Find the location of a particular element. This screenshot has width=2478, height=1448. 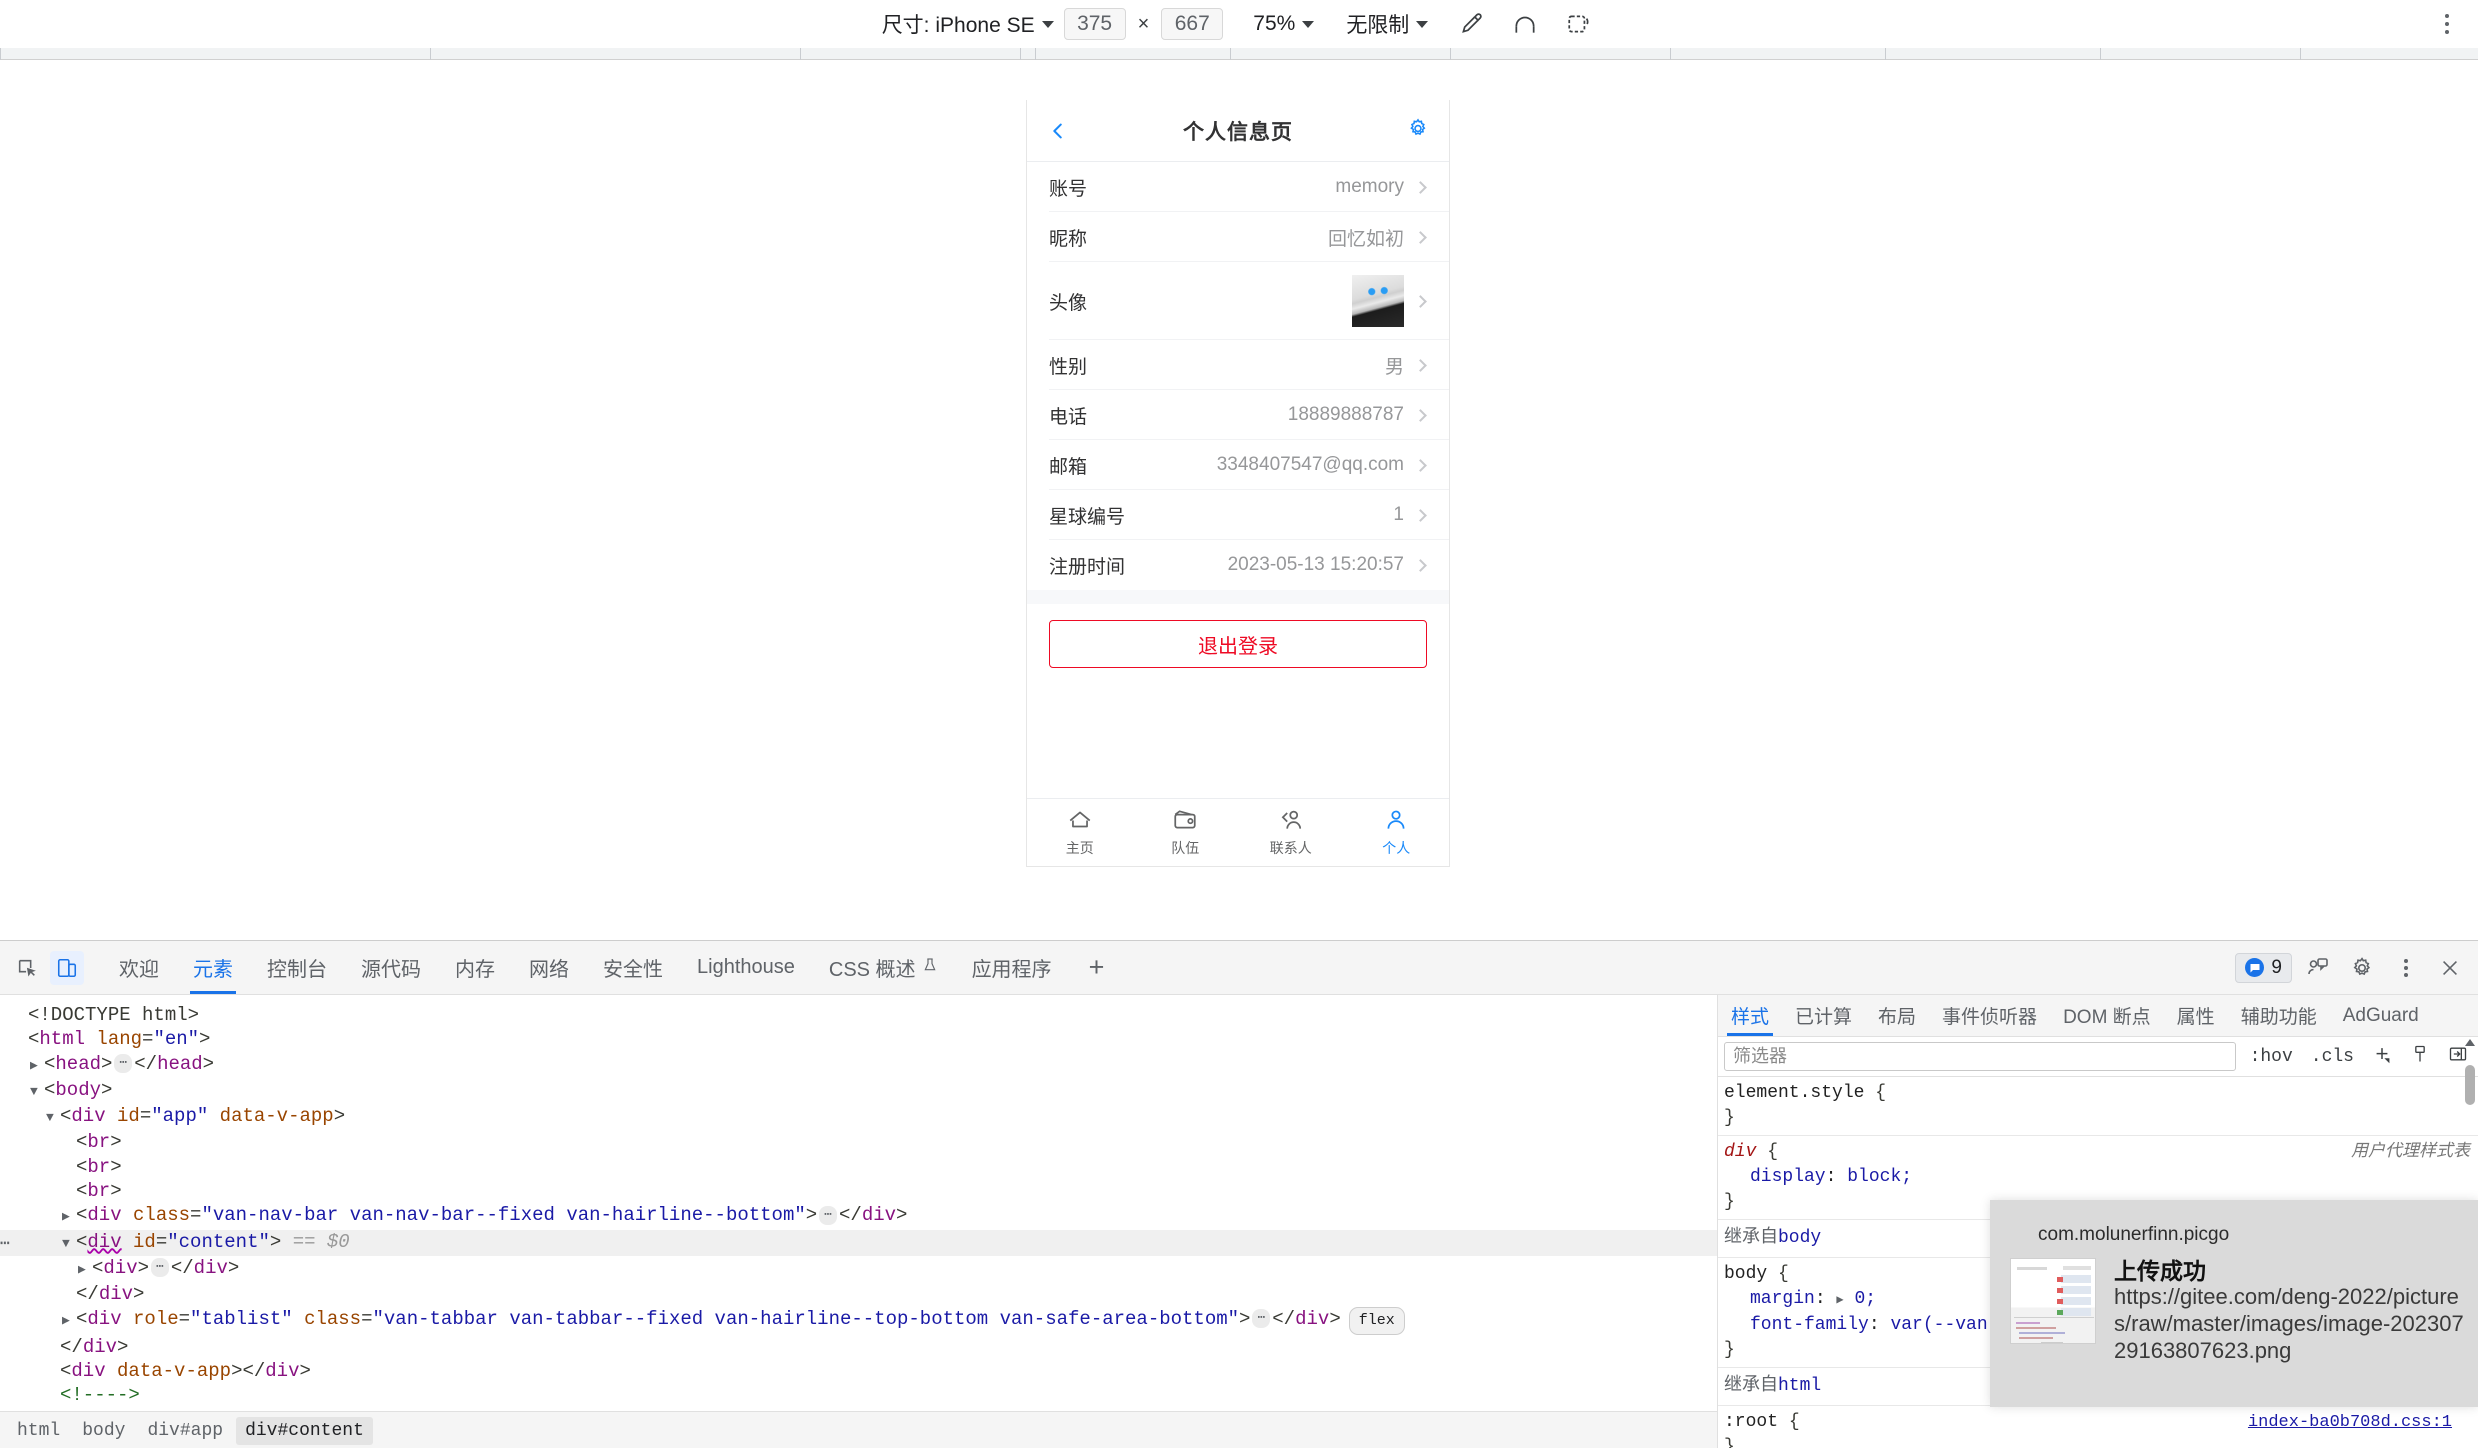

tabbar-item-4: 个人 is located at coordinates (1397, 832).